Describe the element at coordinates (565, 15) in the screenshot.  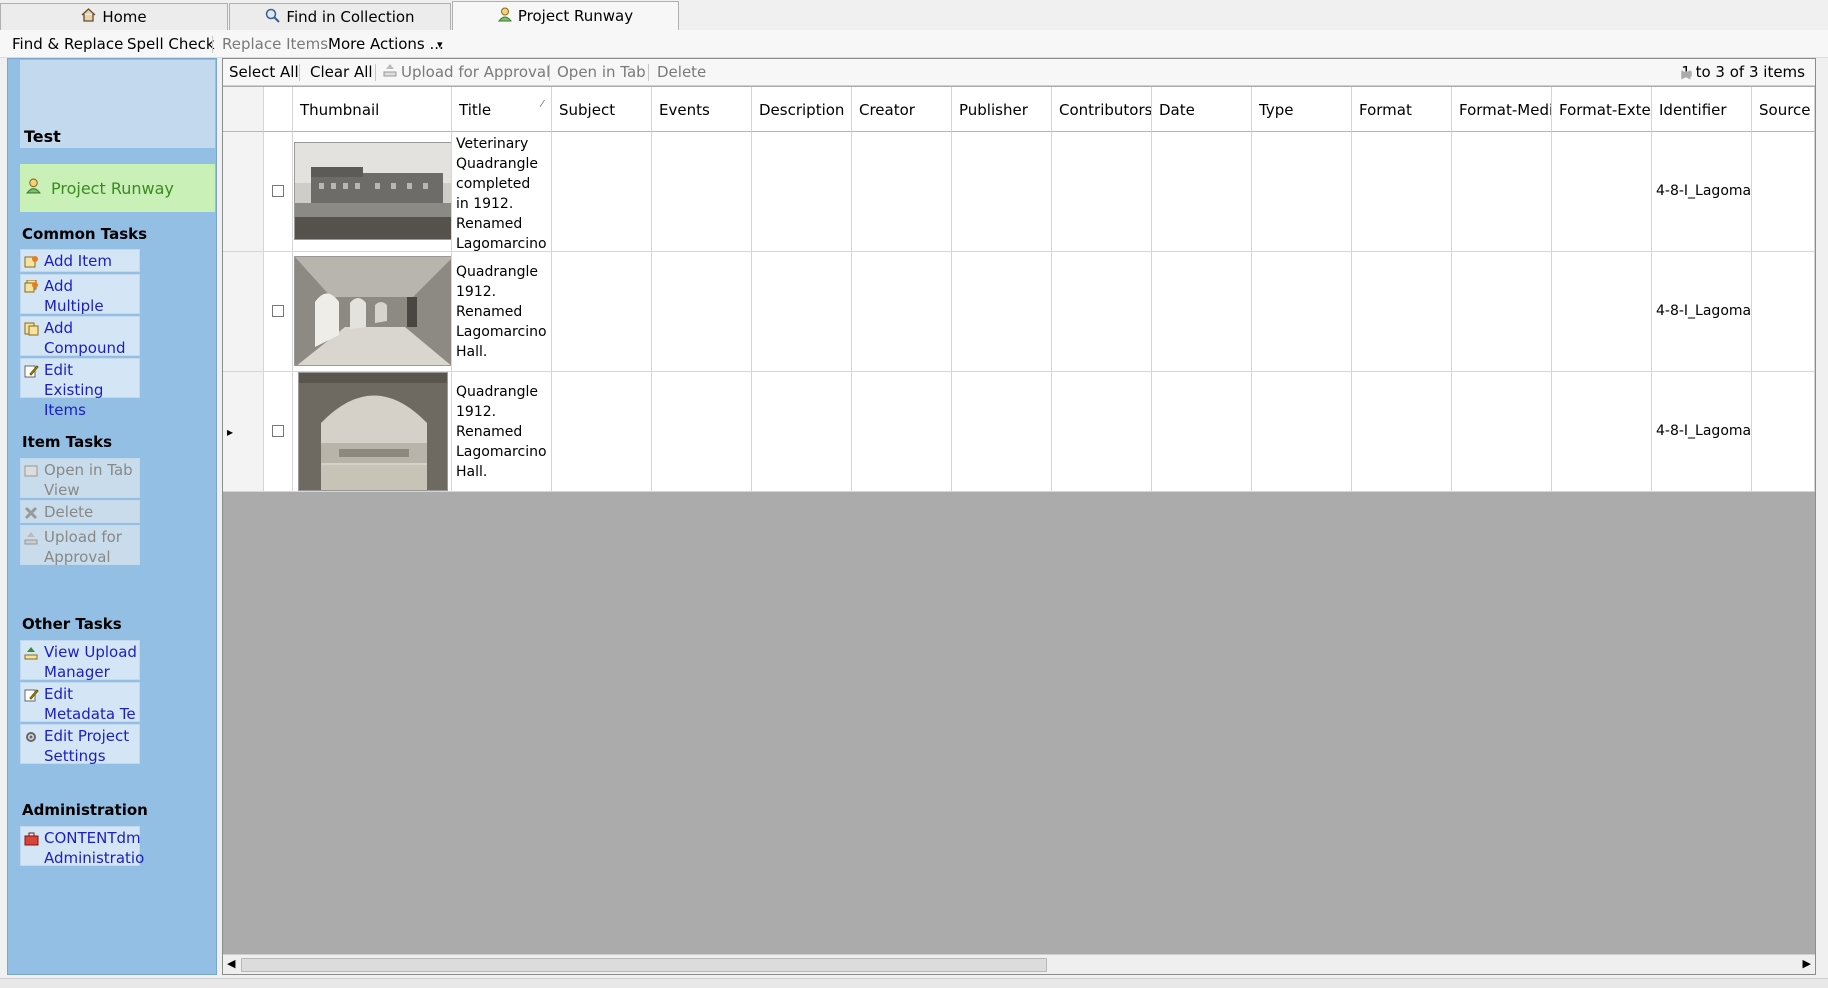
I see `tab-project-runway: Project Runway` at that location.